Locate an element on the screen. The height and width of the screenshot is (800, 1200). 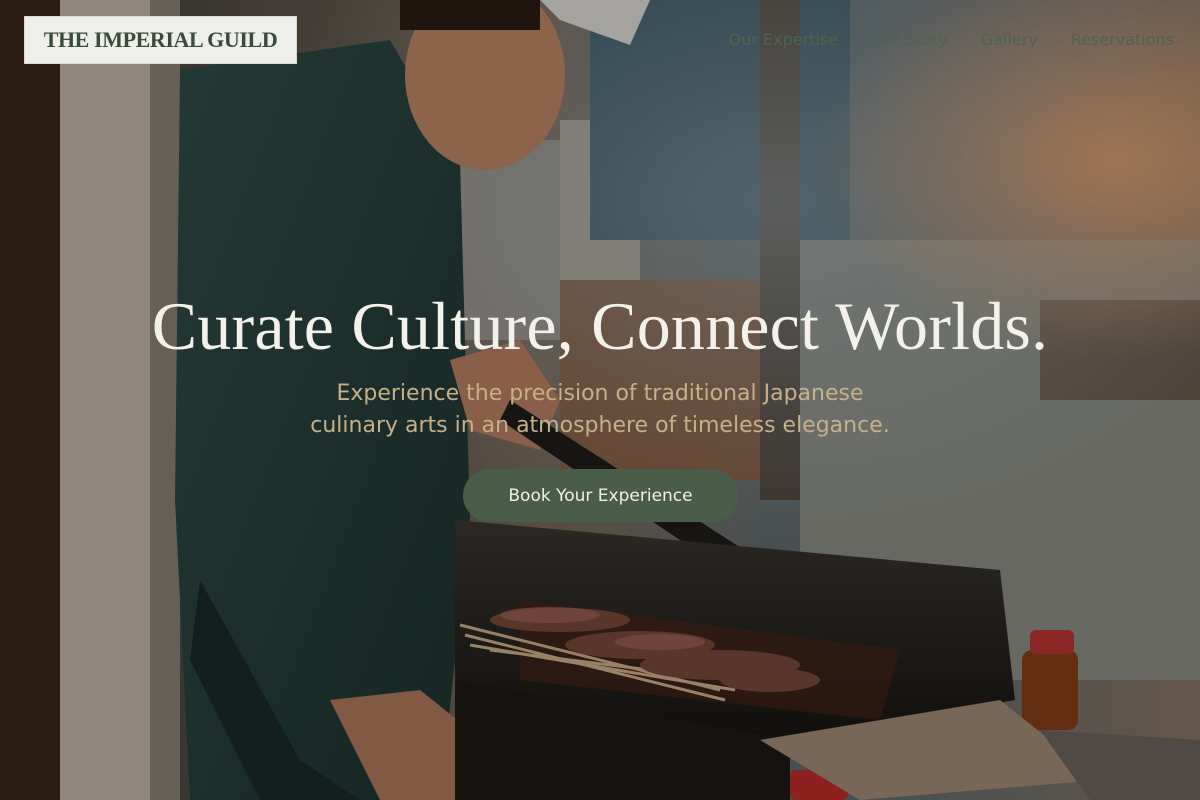
nav-link-our-story: Our Story is located at coordinates (909, 39).